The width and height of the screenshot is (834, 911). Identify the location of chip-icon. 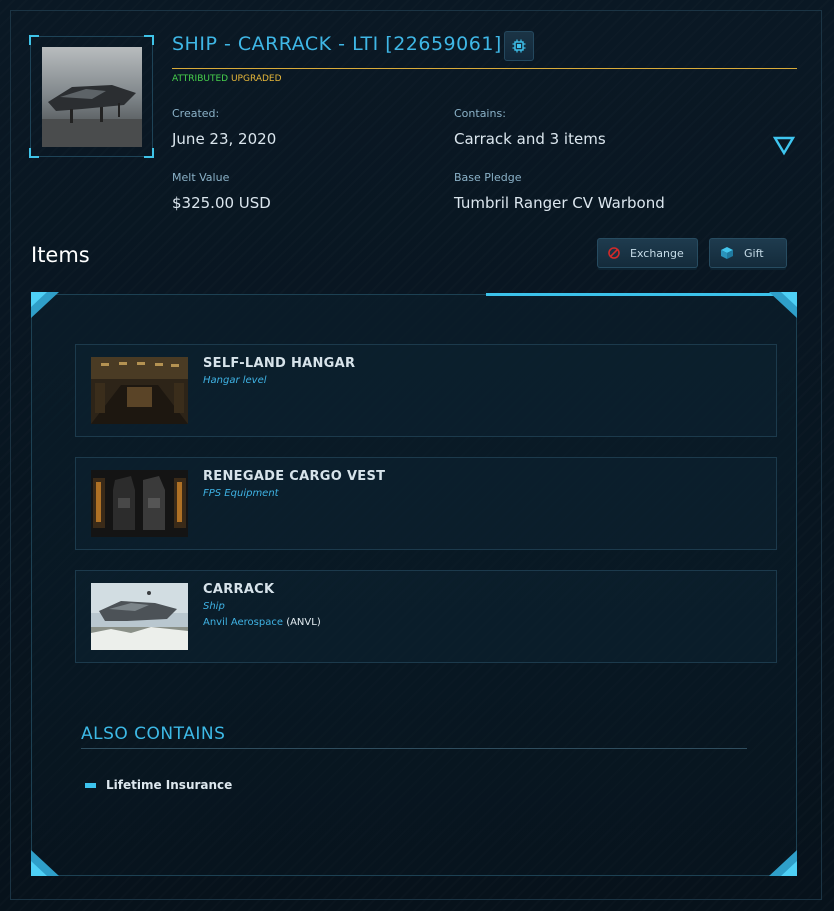
(519, 46).